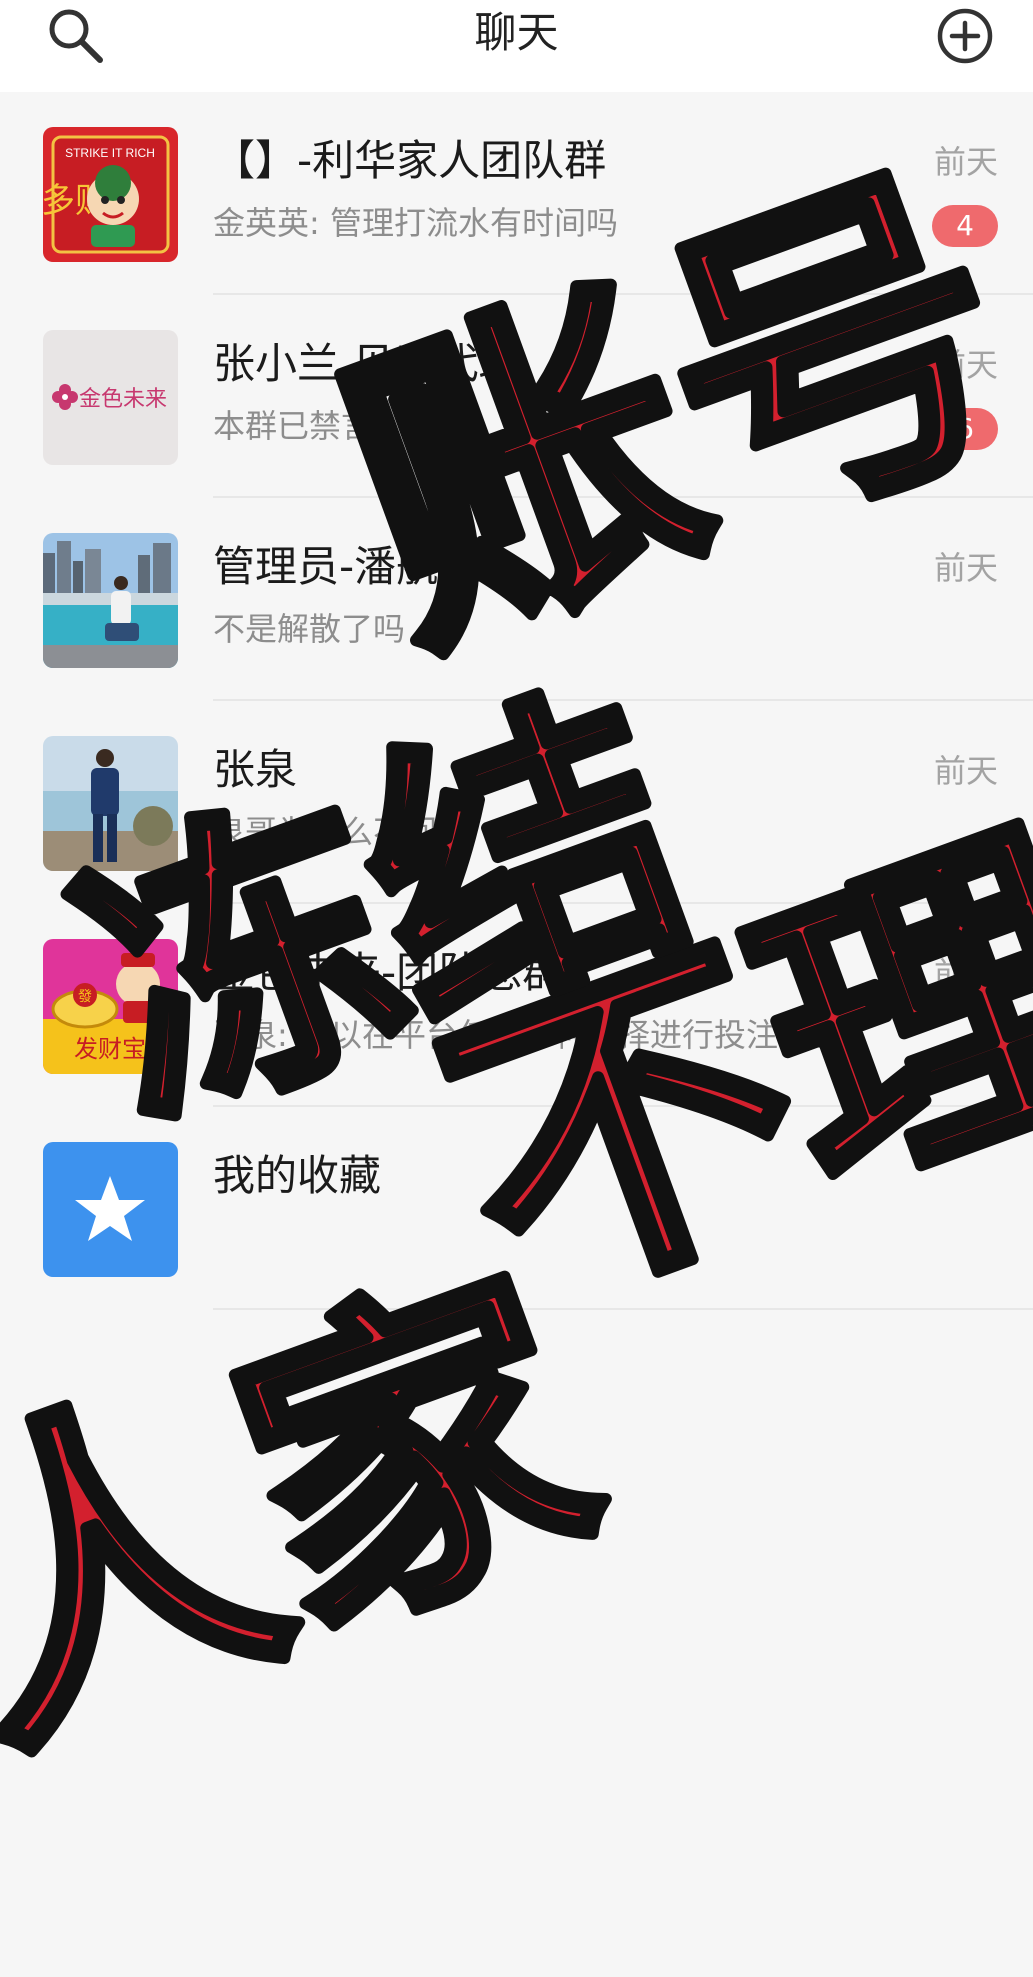  Describe the element at coordinates (110, 1049) in the screenshot. I see `avatar-caption: 发财宝` at that location.